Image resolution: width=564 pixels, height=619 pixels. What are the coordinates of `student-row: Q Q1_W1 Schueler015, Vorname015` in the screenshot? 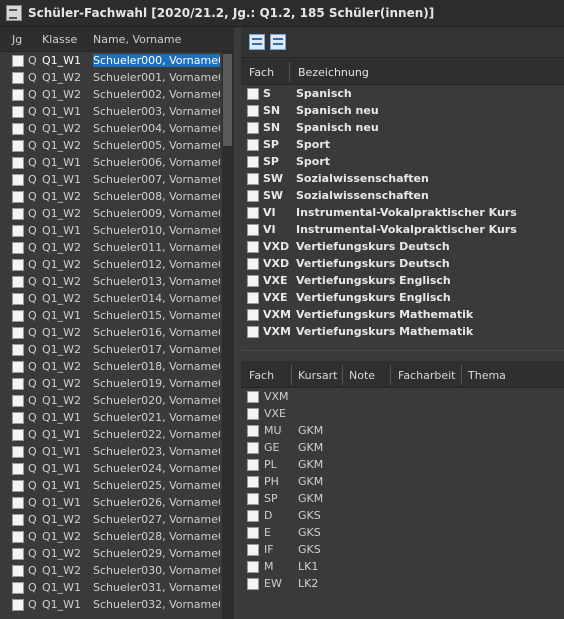 It's located at (116, 315).